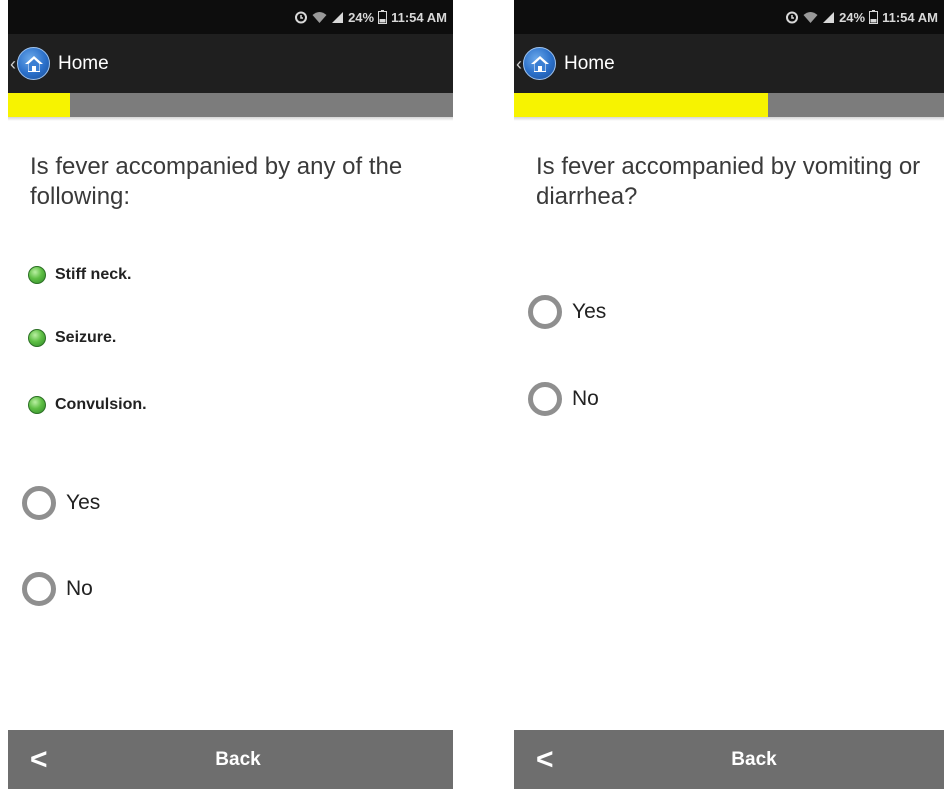 Image resolution: width=944 pixels, height=789 pixels. I want to click on list-item: Seizure., so click(72, 338).